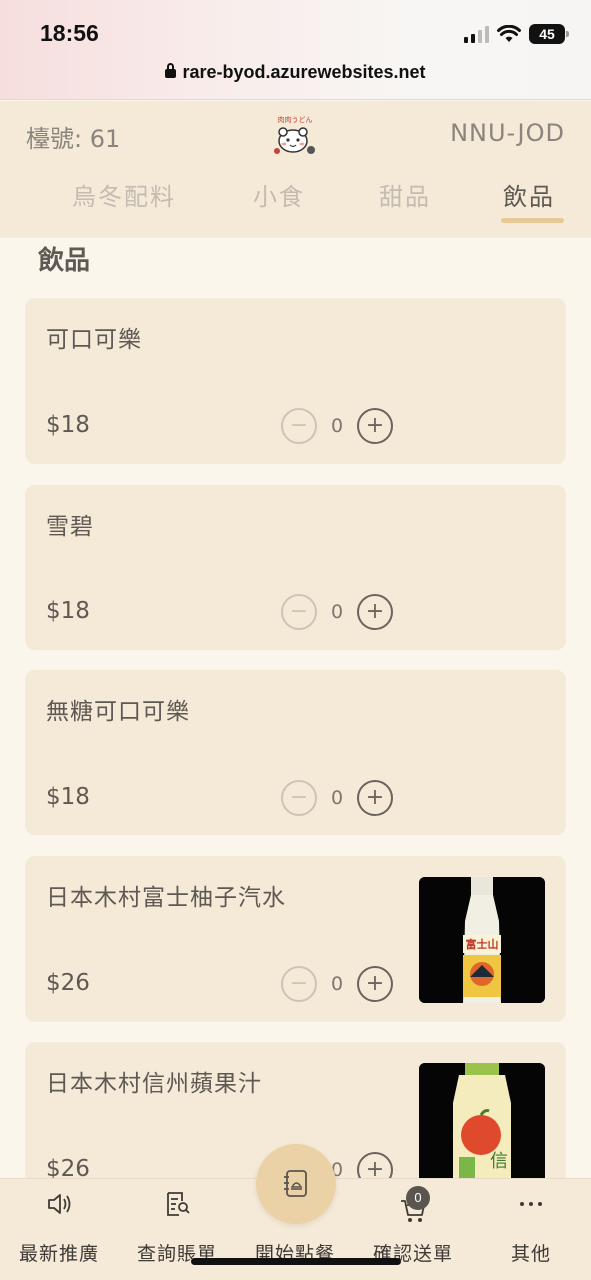 The height and width of the screenshot is (1280, 591). What do you see at coordinates (482, 944) in the screenshot?
I see `bottle-label-text: 富士山` at bounding box center [482, 944].